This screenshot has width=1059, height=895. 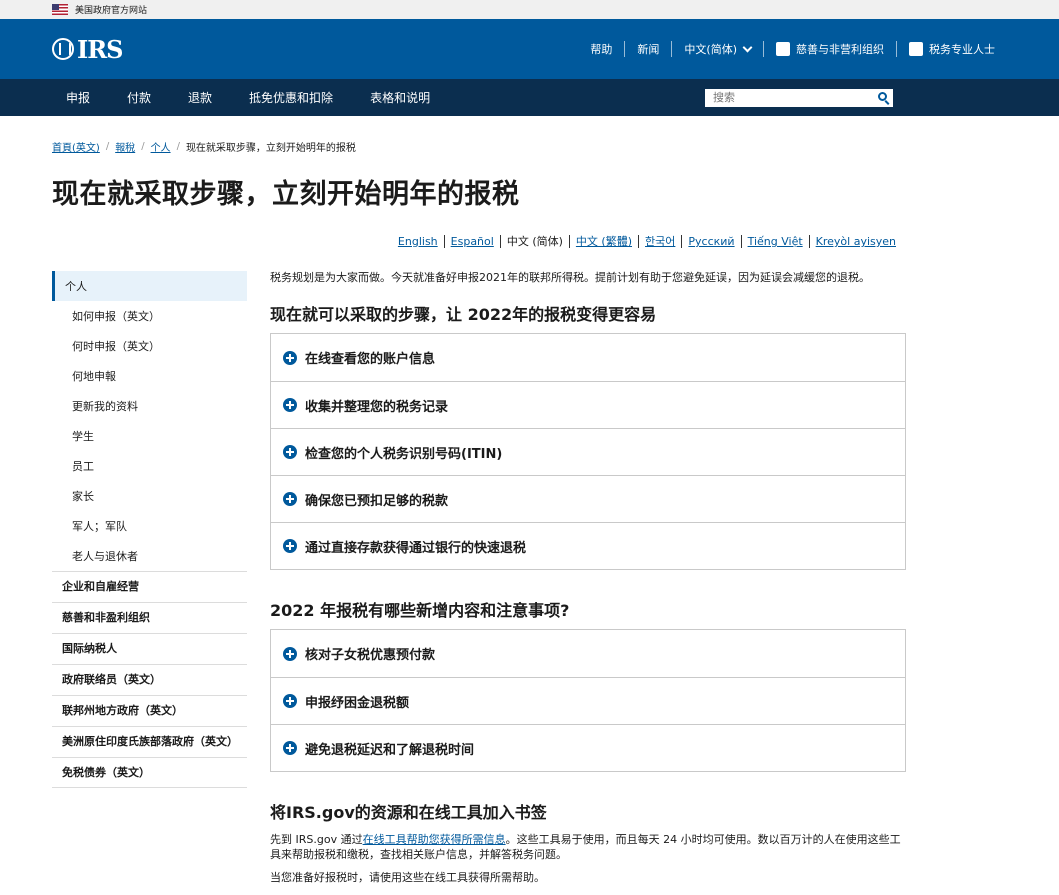 What do you see at coordinates (291, 97) in the screenshot?
I see `nav-credits-deductions: 抵免优惠和扣除` at bounding box center [291, 97].